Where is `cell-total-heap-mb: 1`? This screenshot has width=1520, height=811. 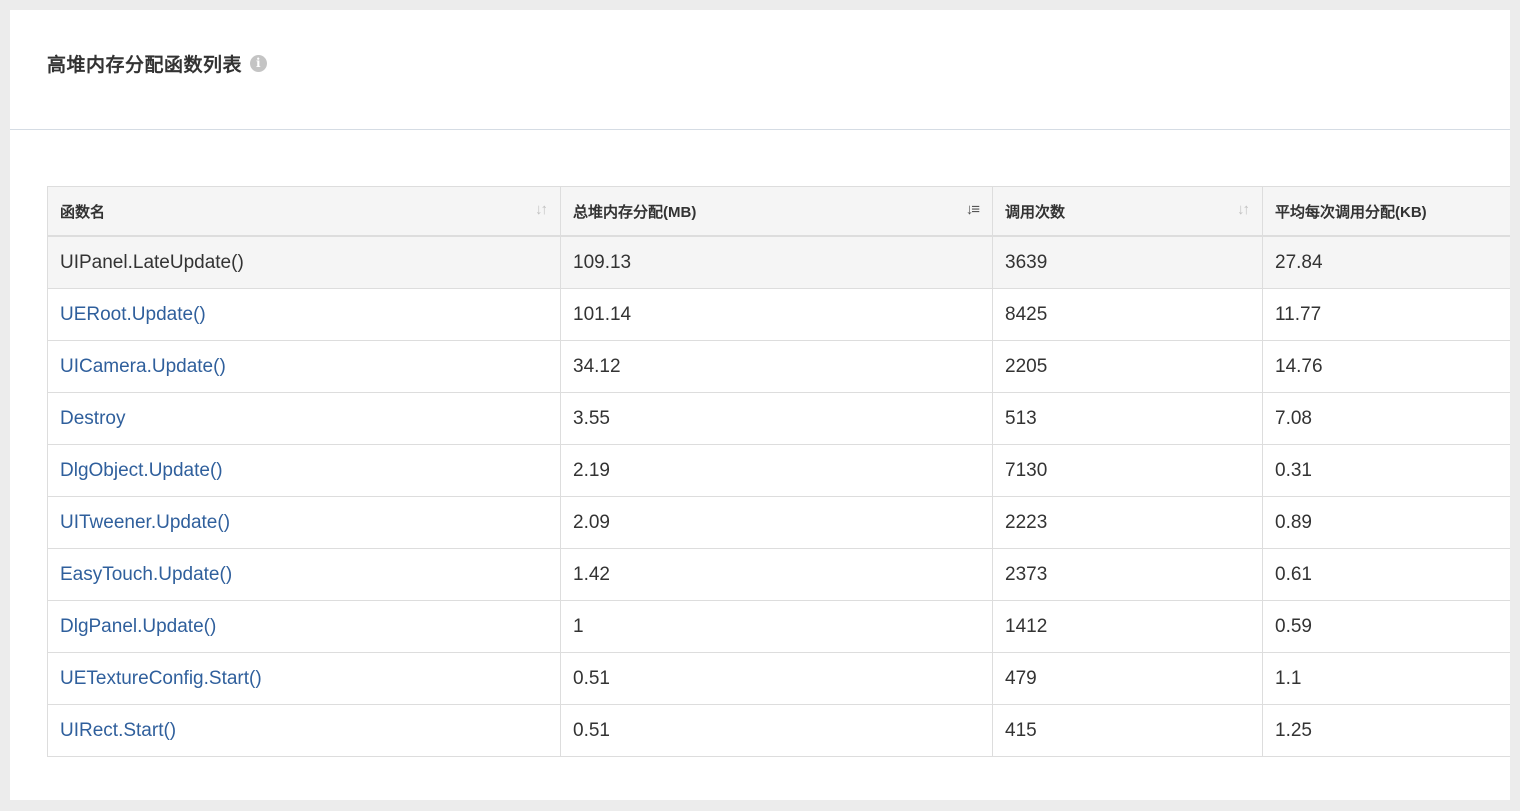 cell-total-heap-mb: 1 is located at coordinates (776, 626).